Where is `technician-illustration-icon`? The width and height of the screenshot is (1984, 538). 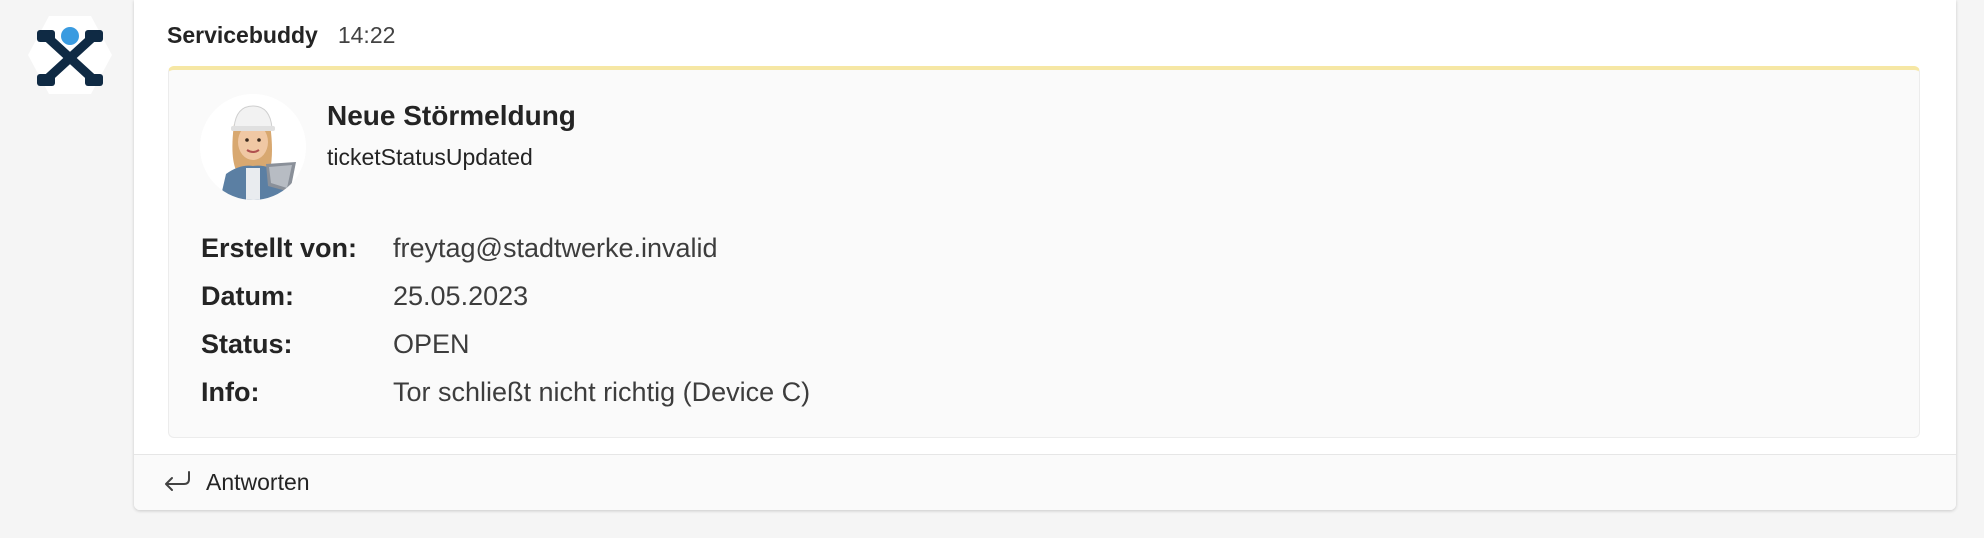
technician-illustration-icon is located at coordinates (253, 147).